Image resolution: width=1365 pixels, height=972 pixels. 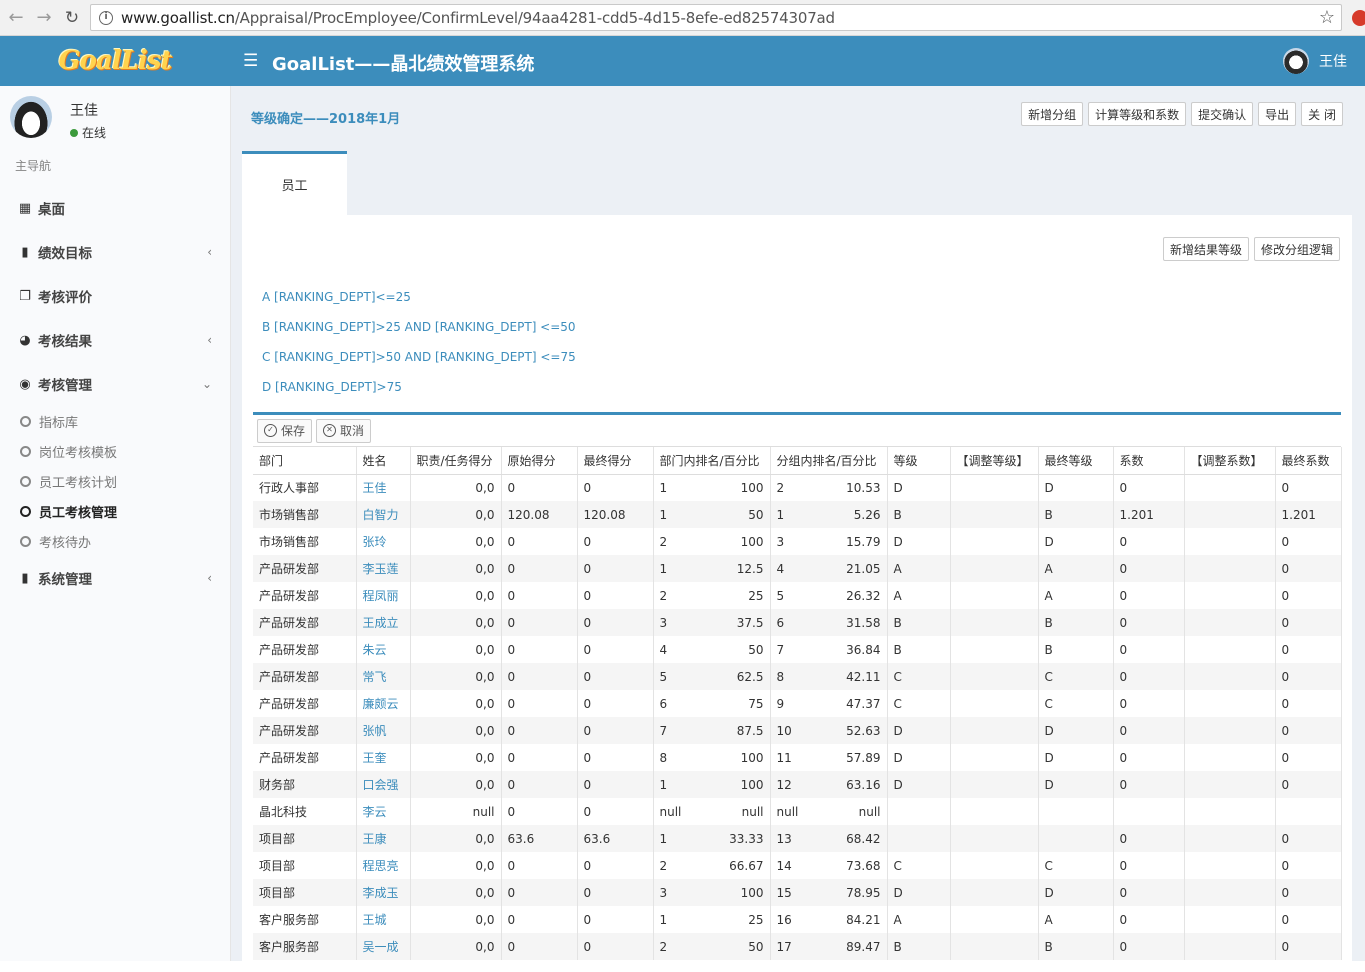 What do you see at coordinates (797, 946) in the screenshot?
I see `table-row: 客户服务部 吴一成 0,0 0 0 2 50 17 89.47 B B 0 0` at bounding box center [797, 946].